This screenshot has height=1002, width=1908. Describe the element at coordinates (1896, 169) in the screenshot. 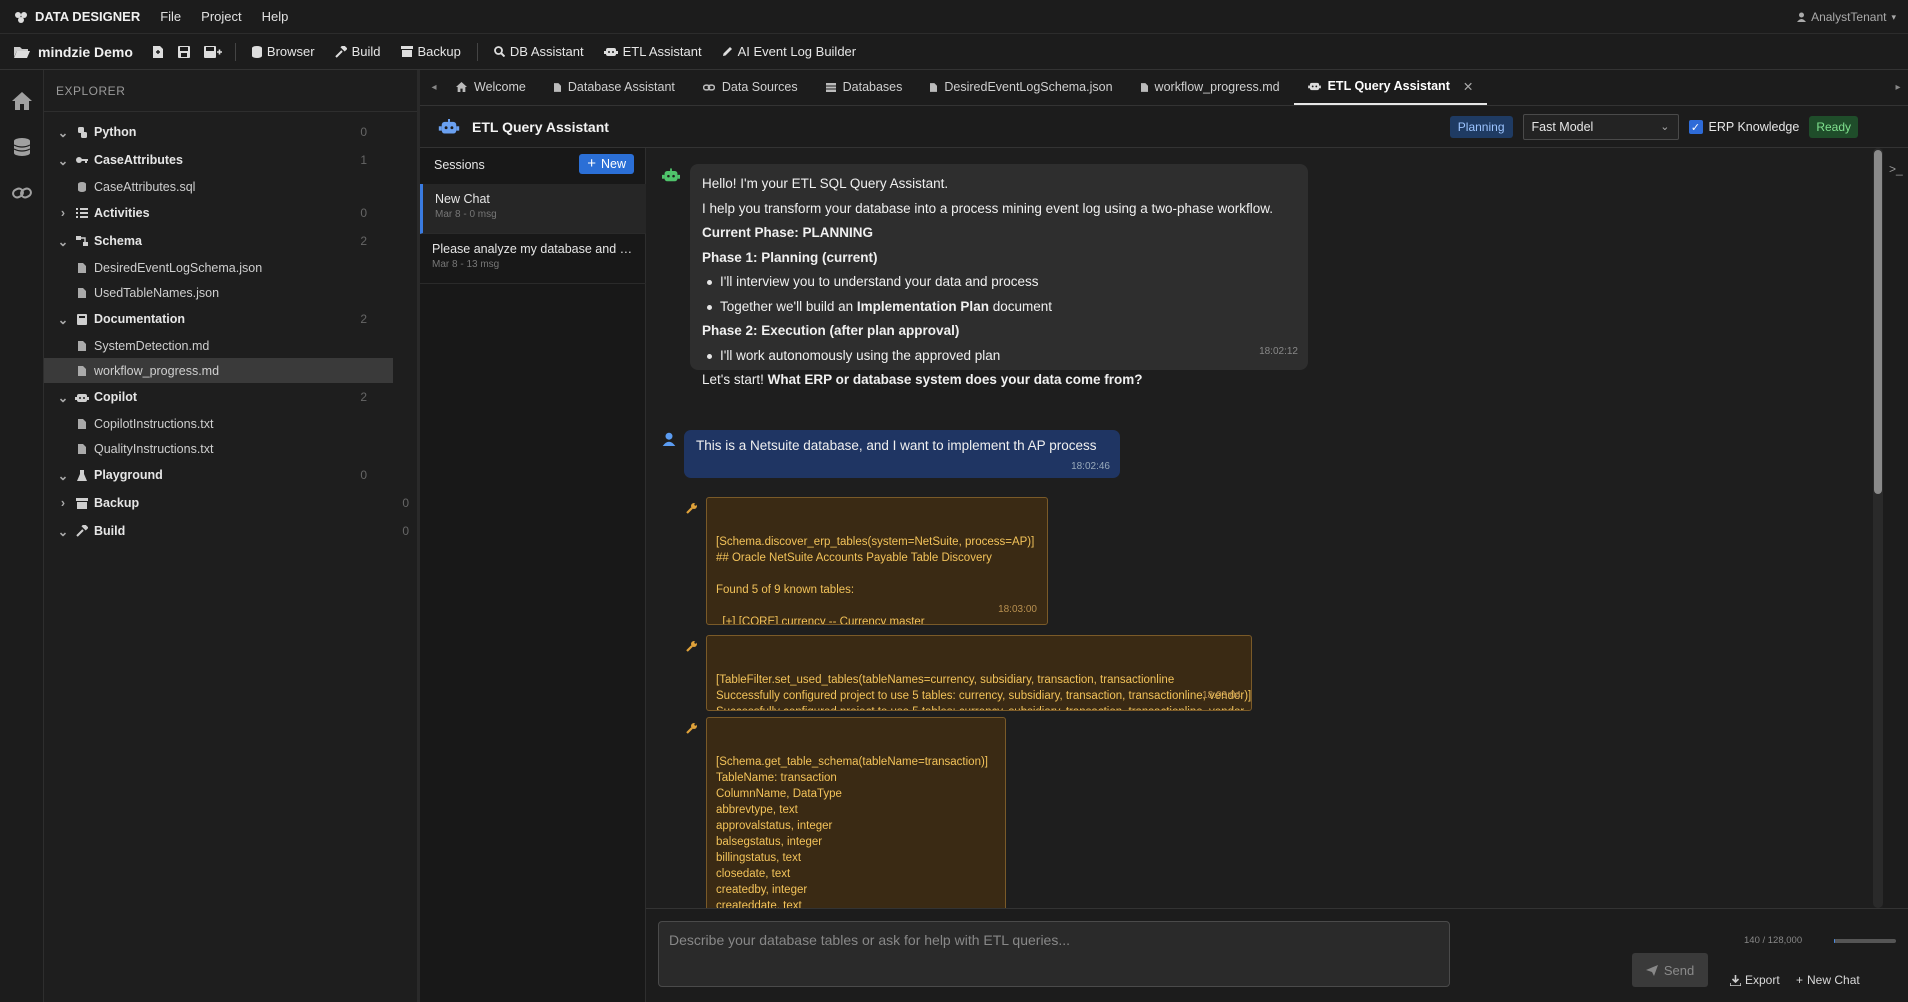

I see `terminal-icon: >_` at that location.